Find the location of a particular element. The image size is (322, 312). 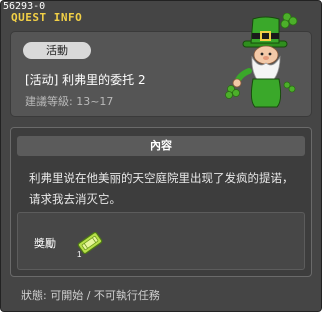

recommended-level: 建議等級: 13~17 is located at coordinates (69, 101).